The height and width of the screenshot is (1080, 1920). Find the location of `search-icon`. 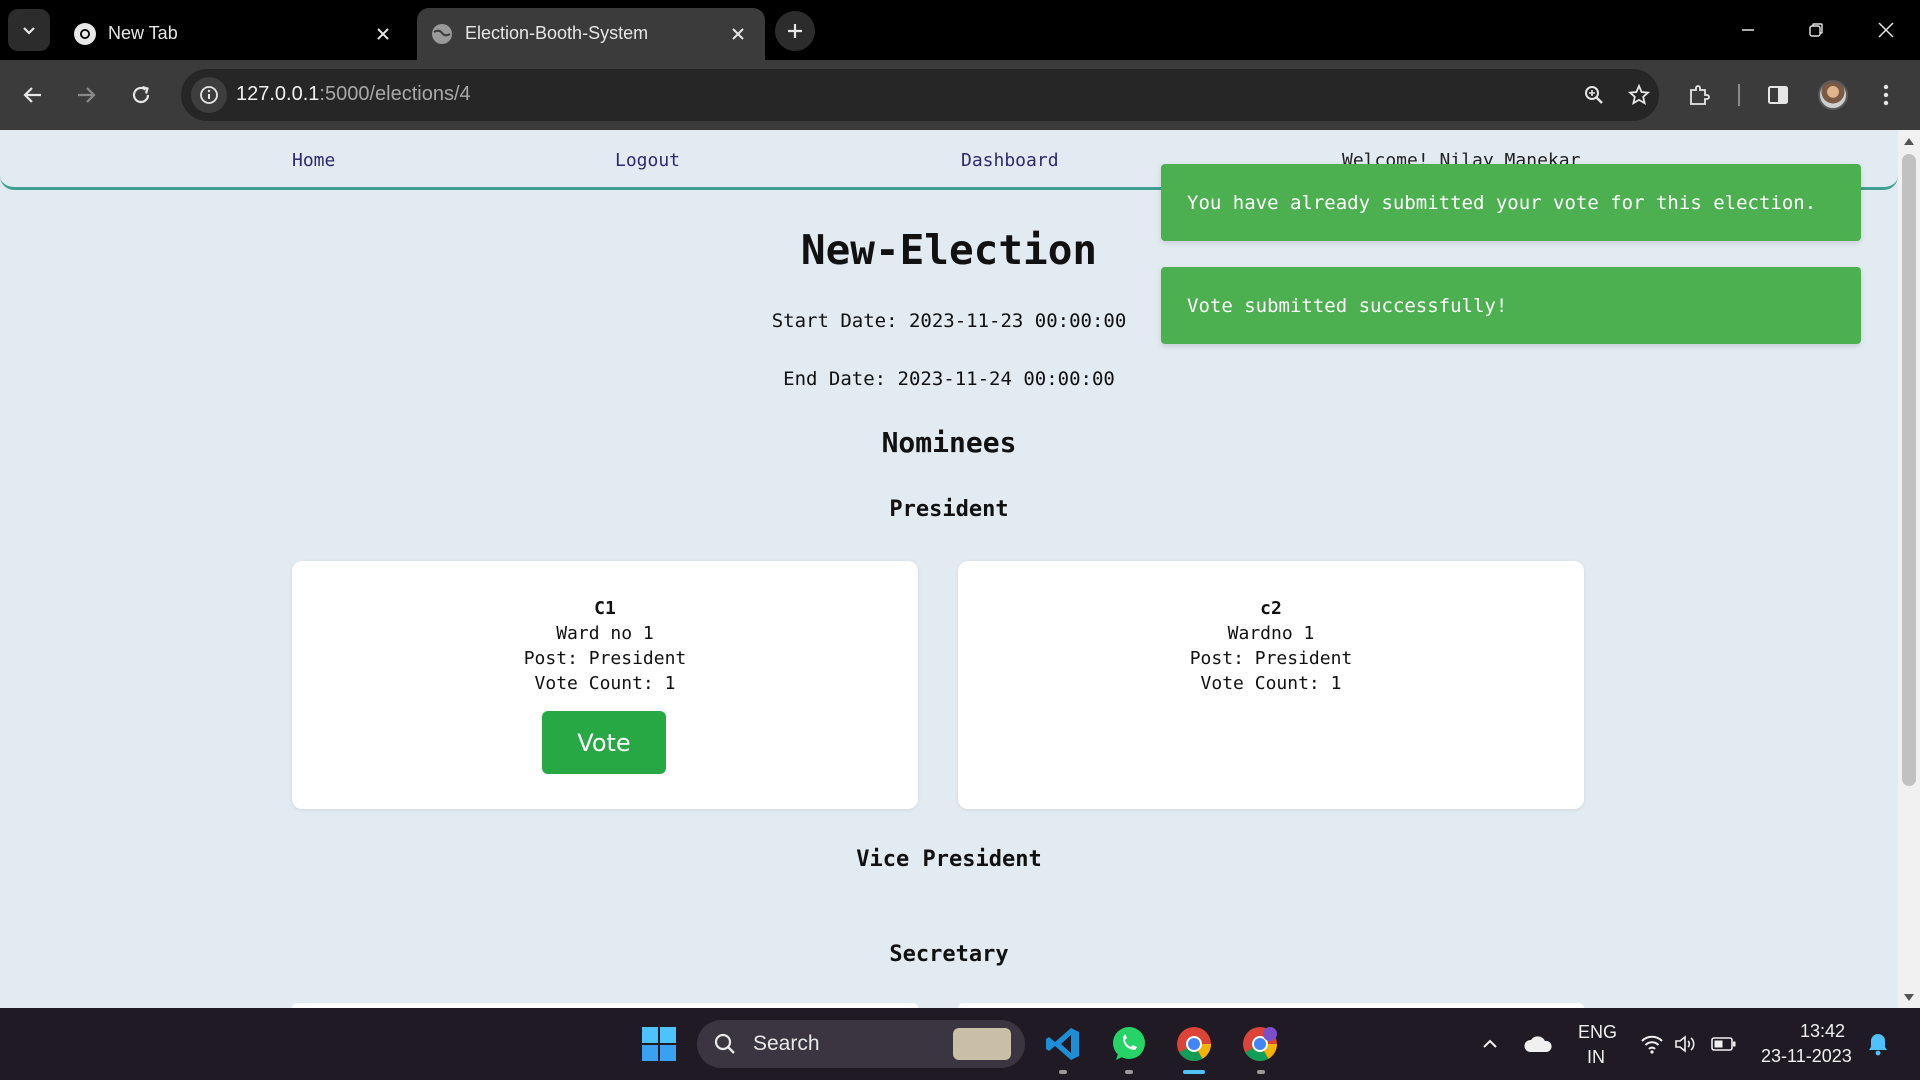

search-icon is located at coordinates (724, 1043).